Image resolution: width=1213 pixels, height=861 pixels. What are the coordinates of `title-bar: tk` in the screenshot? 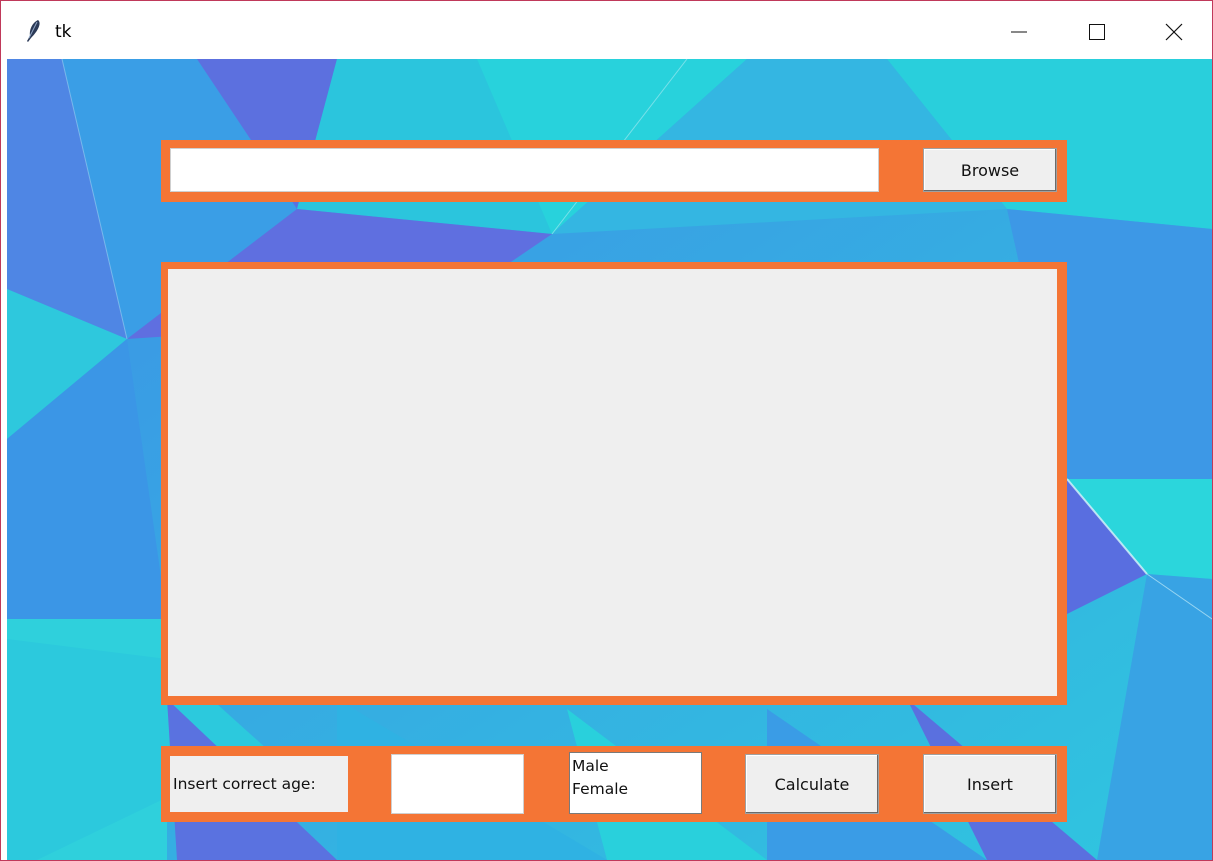 It's located at (606, 30).